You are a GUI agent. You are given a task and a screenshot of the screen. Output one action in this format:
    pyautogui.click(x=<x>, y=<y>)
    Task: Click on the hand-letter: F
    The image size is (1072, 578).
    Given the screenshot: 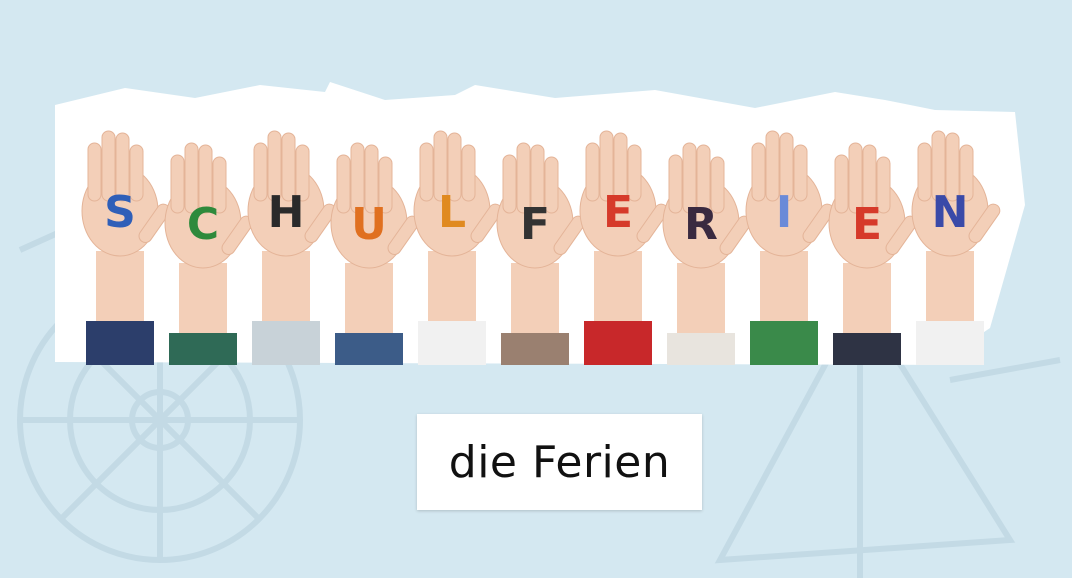 What is the action you would take?
    pyautogui.click(x=535, y=224)
    